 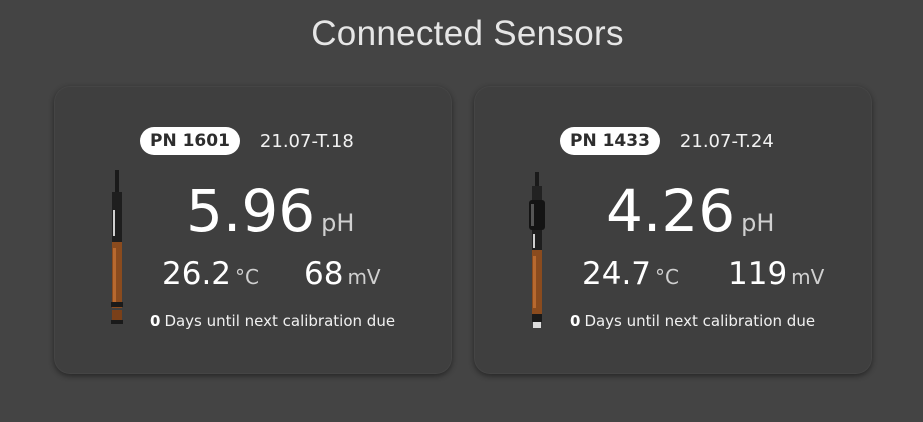 I want to click on temperature-value: 26.2, so click(x=197, y=274).